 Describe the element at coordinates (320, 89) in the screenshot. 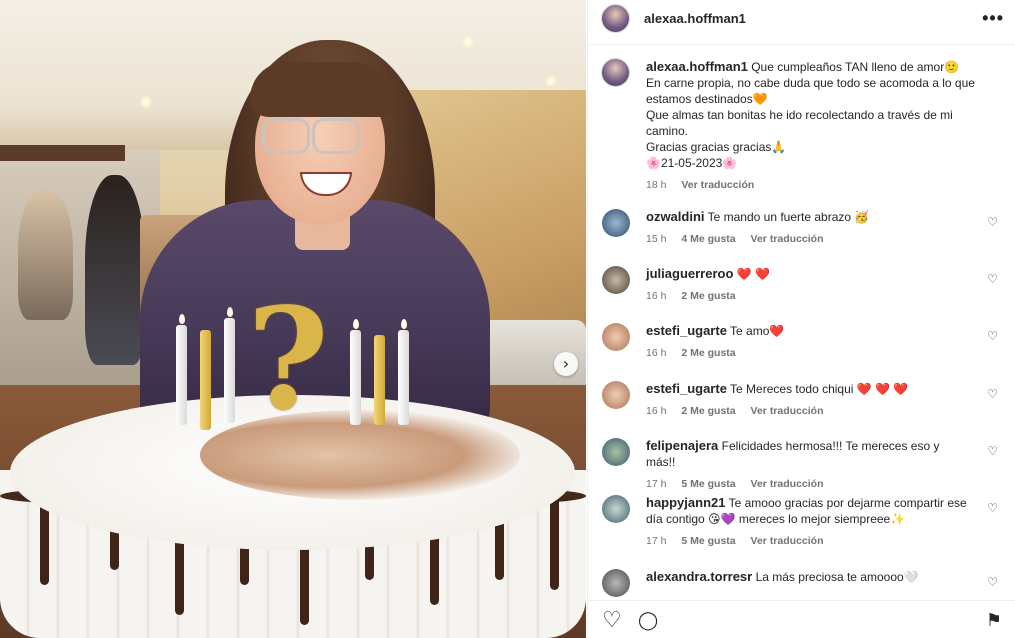

I see `bangs` at that location.